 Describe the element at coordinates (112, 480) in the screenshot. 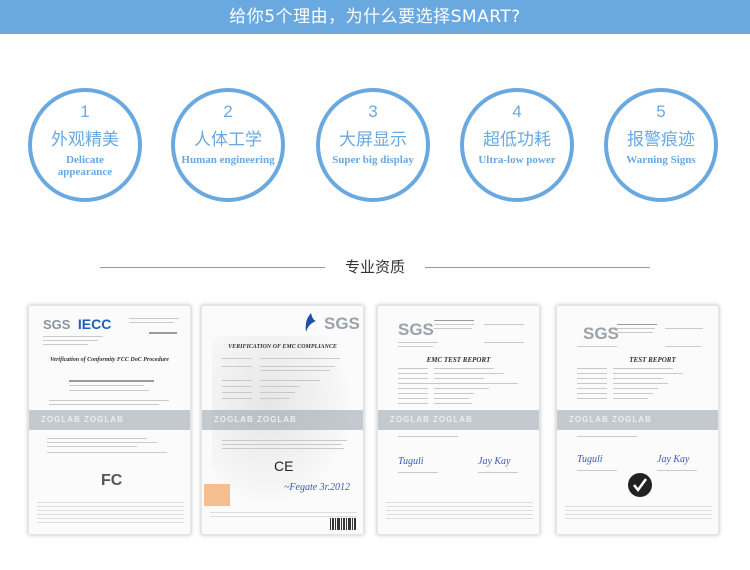

I see `fcc-mark-icon: FC` at that location.